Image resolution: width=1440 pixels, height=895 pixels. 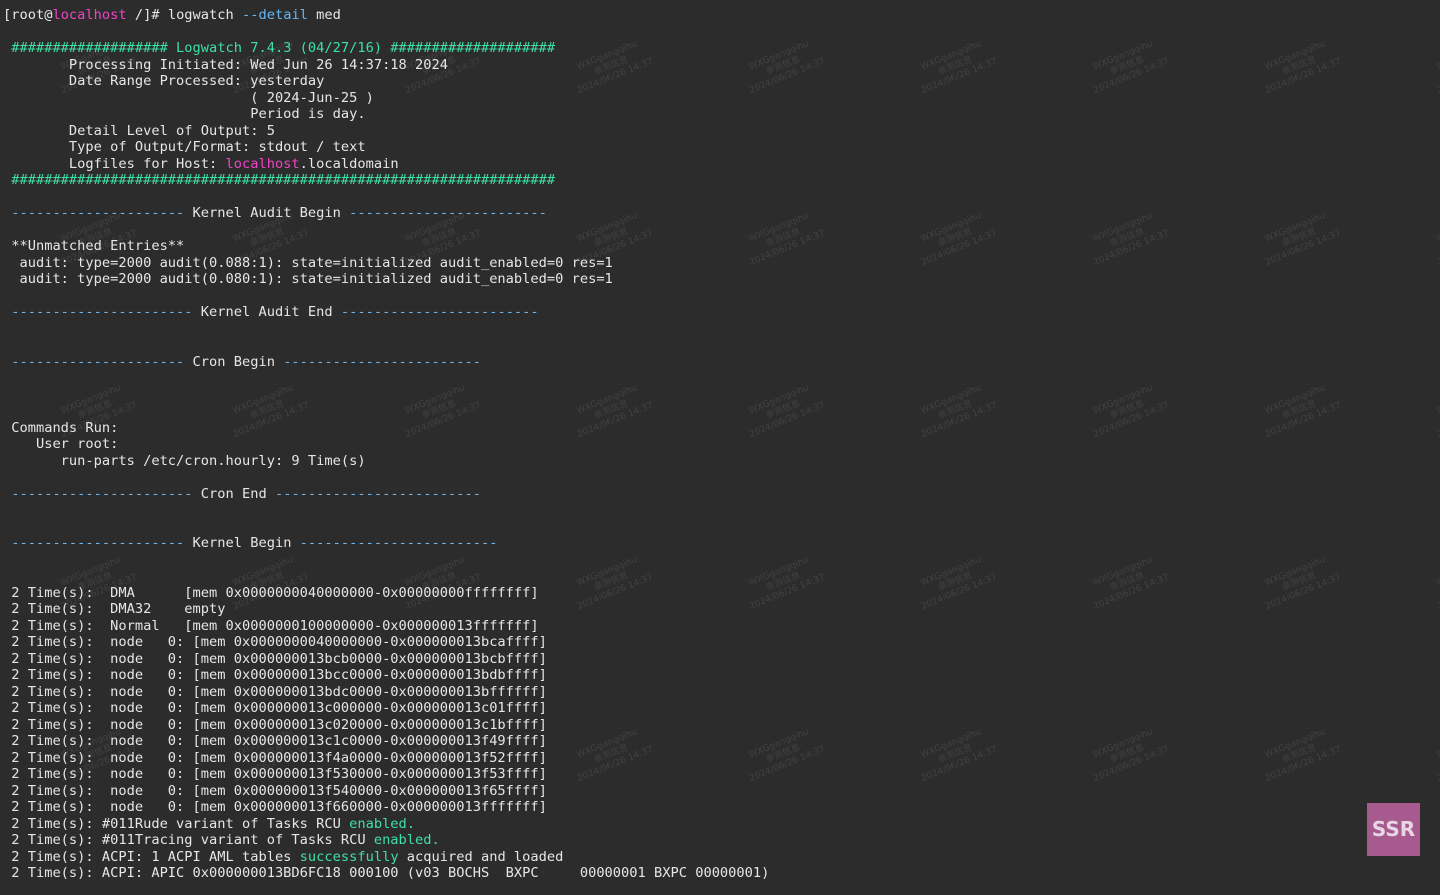 I want to click on terminal-text: successfully, so click(x=349, y=856).